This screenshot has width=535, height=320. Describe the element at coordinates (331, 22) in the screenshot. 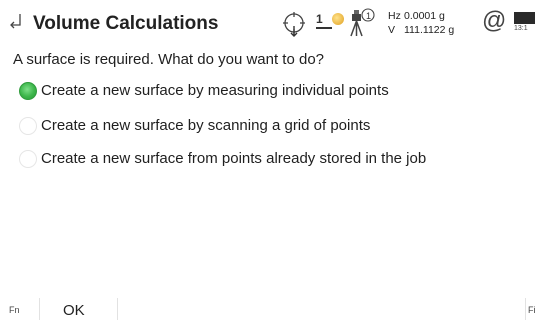

I see `satellite-status: 1` at that location.